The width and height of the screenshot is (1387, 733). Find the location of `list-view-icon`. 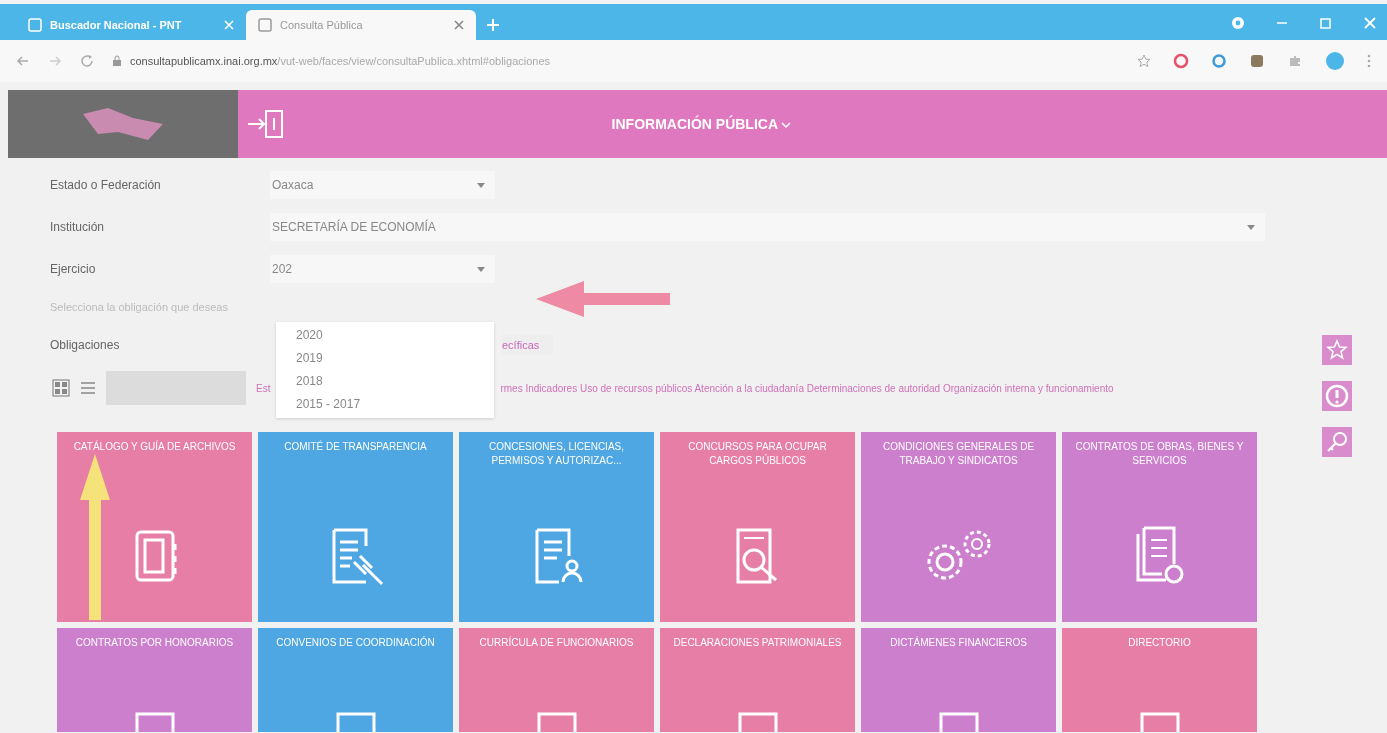

list-view-icon is located at coordinates (88, 388).